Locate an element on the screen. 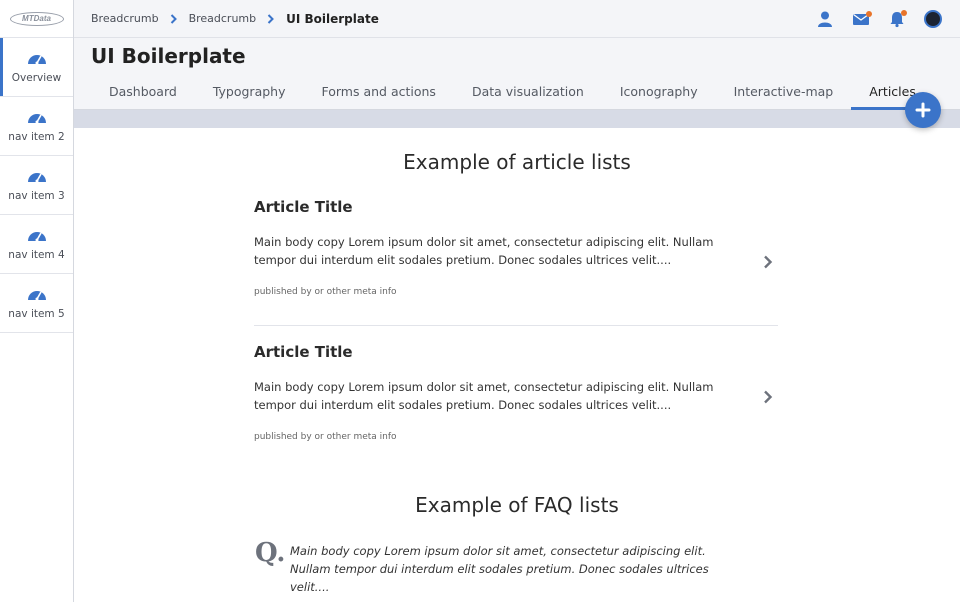  articles-section-title: Example of article lists is located at coordinates (517, 162).